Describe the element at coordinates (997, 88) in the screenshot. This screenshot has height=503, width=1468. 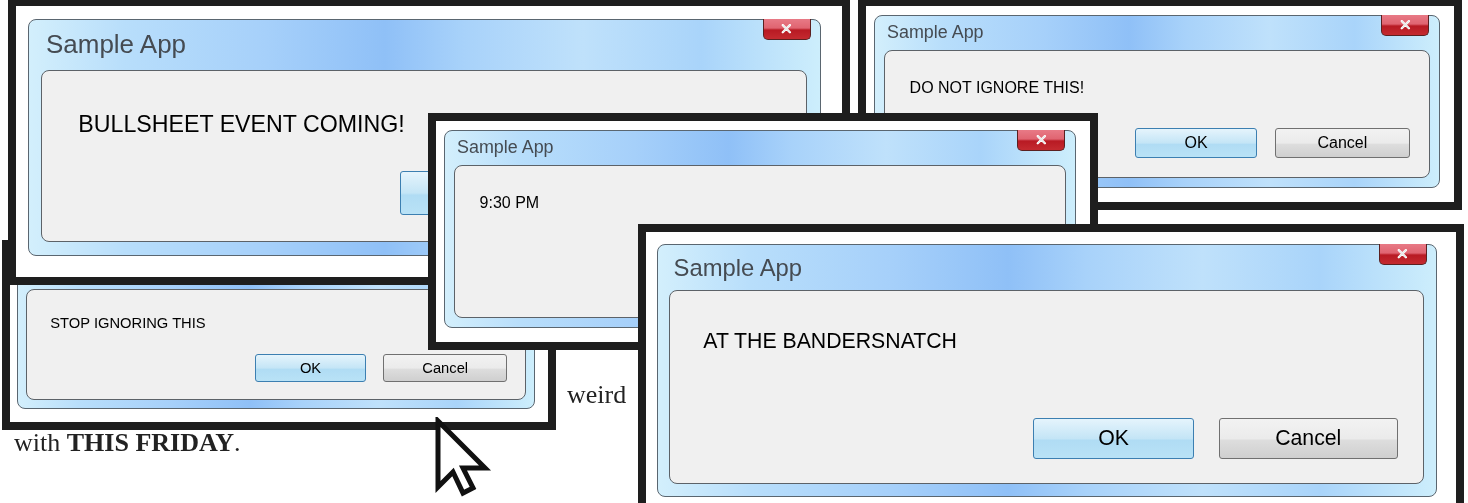
I see `dialog-message: DO NOT IGNORE THIS!` at that location.